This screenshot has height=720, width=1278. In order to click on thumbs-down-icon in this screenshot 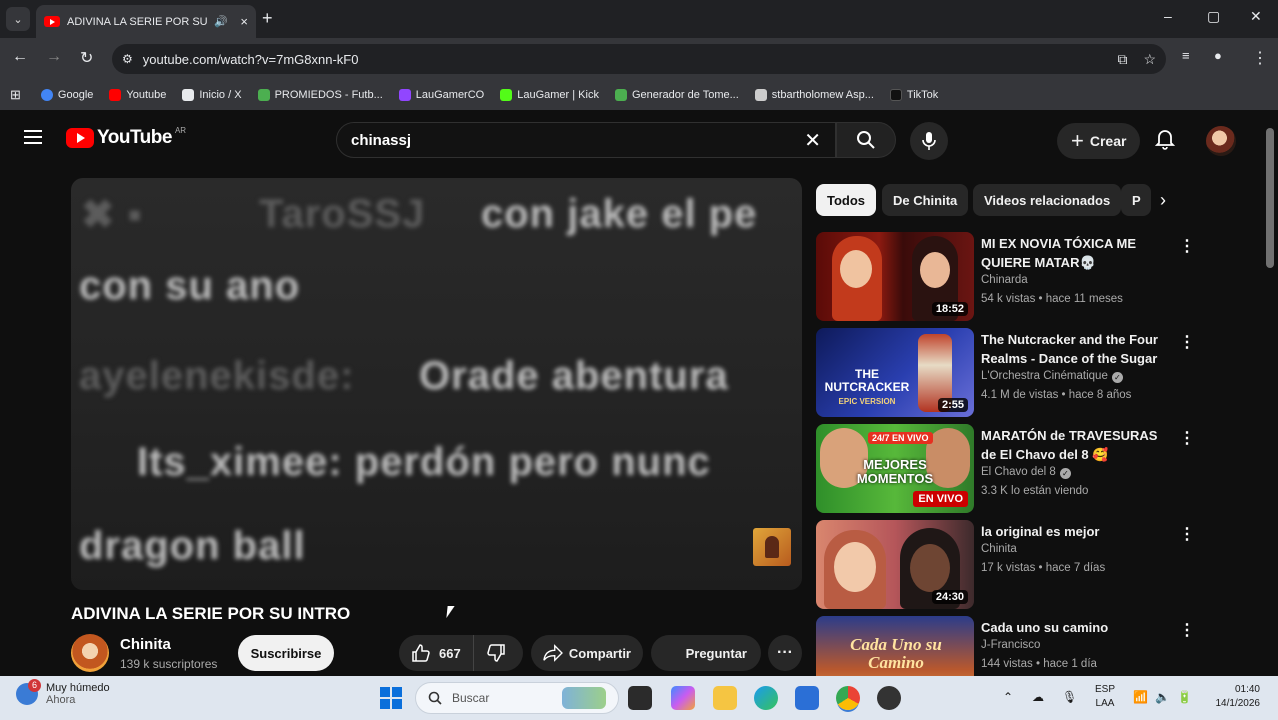, I will do `click(495, 653)`.